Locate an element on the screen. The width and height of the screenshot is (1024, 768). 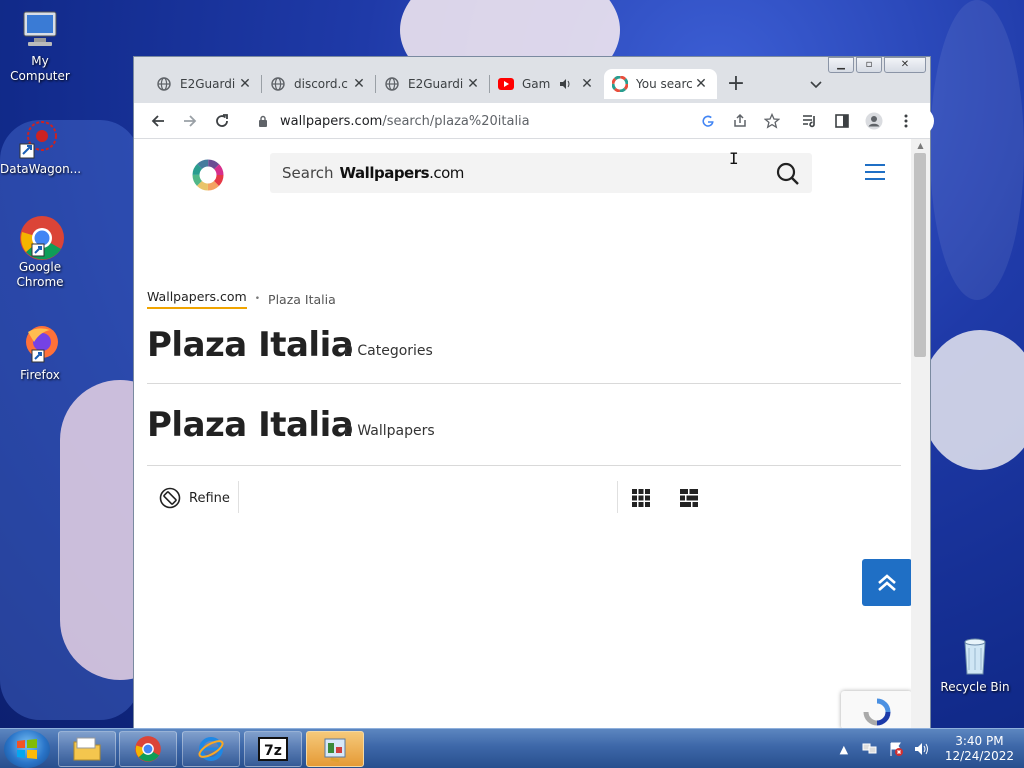
desktop-icon-label: Recycle Bin is located at coordinates (975, 687).